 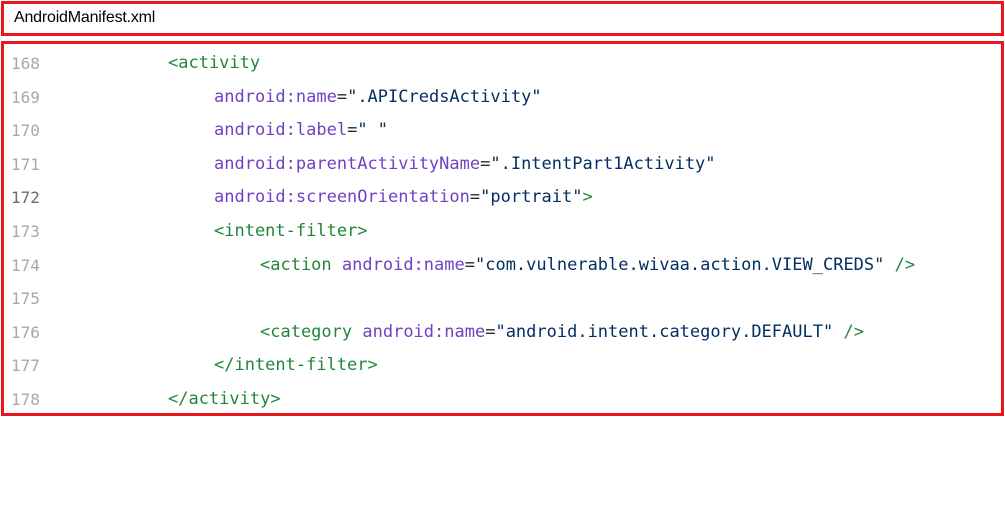 I want to click on xml-tag: <intent-filter>, so click(x=291, y=230).